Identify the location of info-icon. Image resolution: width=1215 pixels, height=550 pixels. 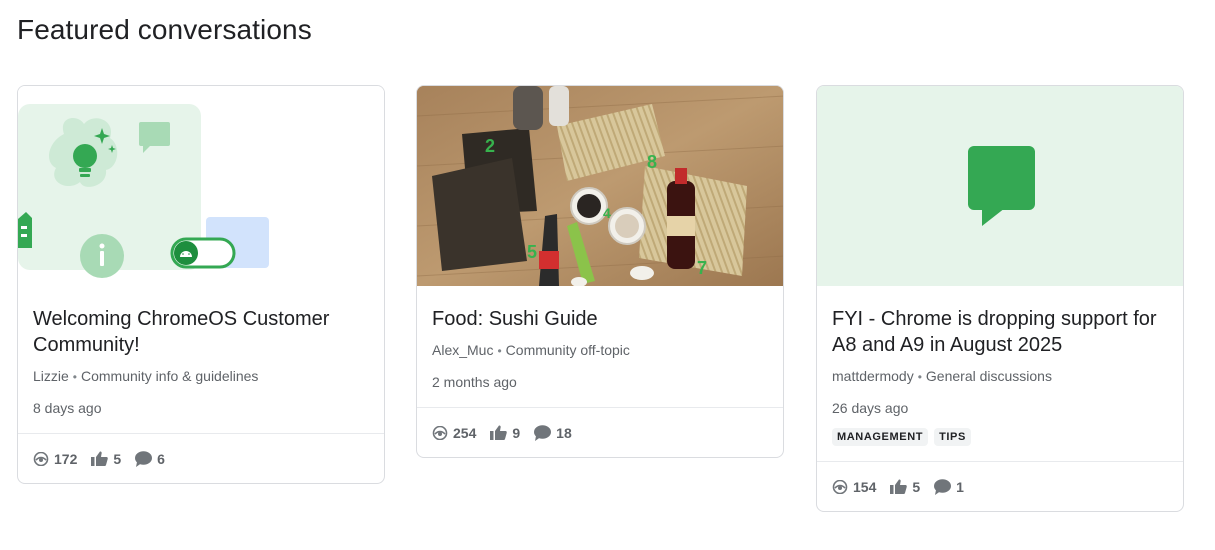
(102, 256).